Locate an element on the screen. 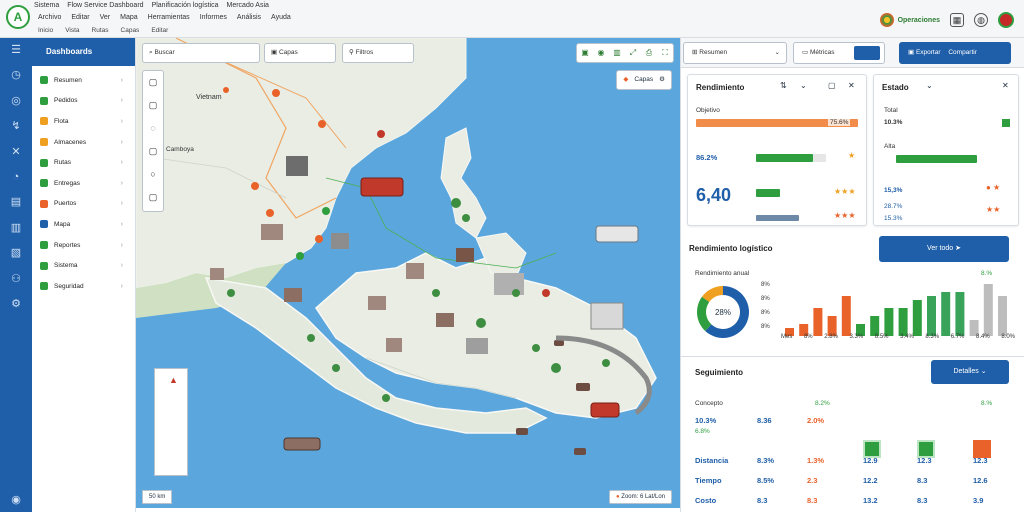 This screenshot has width=1024, height=512. sidebar-item: Almacenes › is located at coordinates (83, 142).